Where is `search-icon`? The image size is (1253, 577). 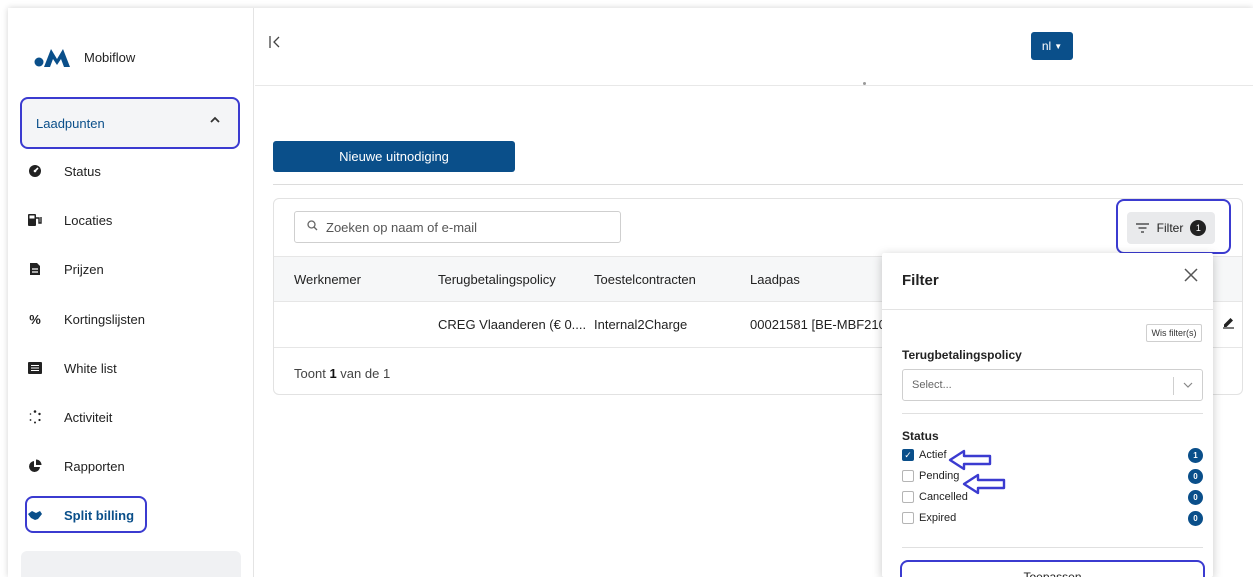
search-icon is located at coordinates (312, 227).